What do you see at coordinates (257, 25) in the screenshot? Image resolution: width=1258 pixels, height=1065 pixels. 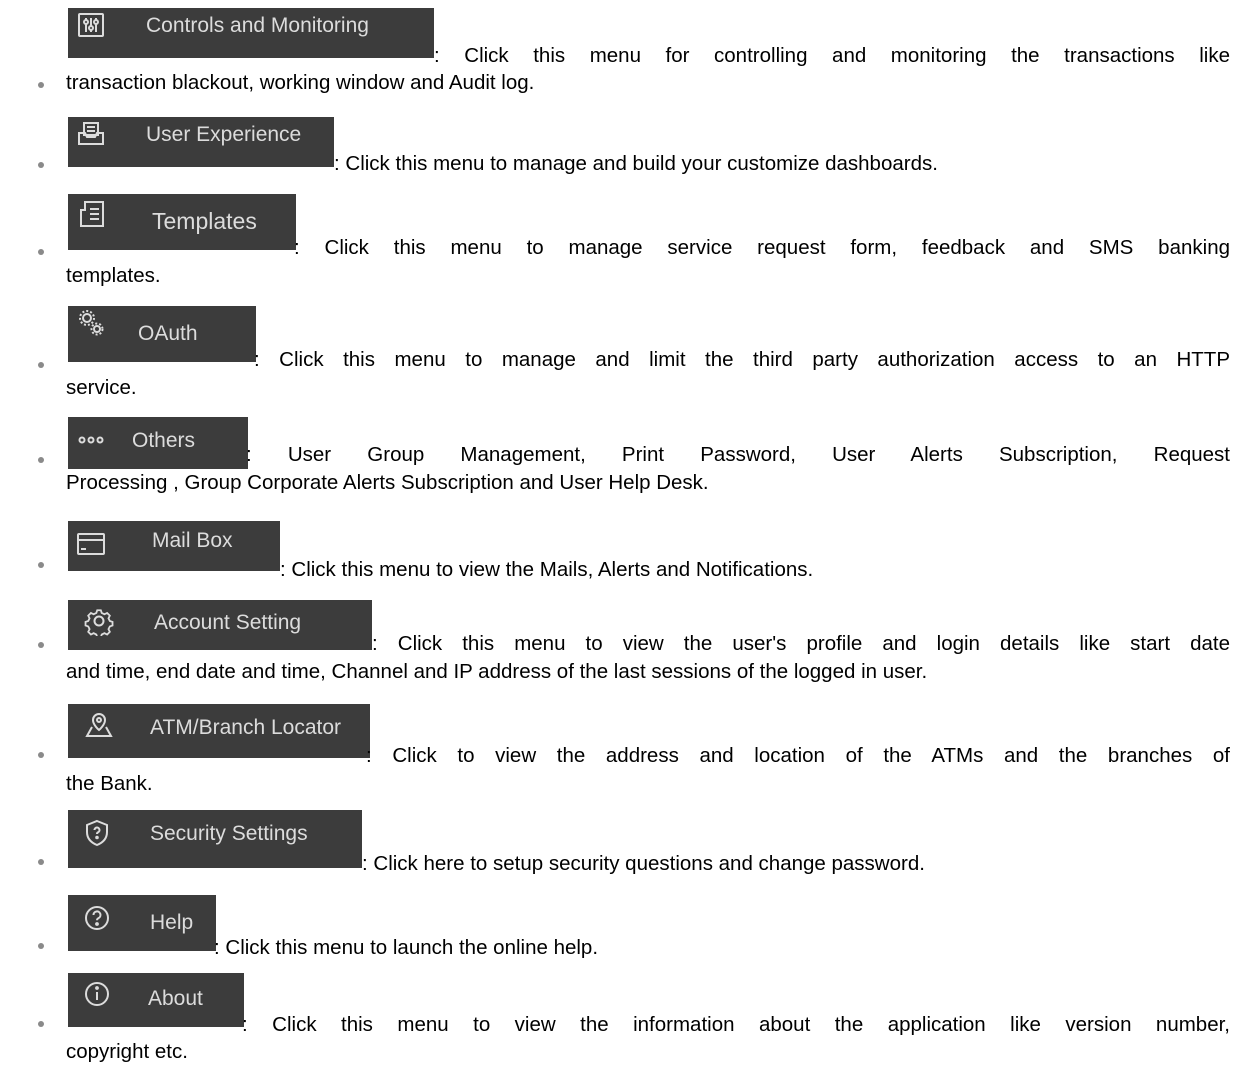 I see `menu-label: Controls and Monitoring` at bounding box center [257, 25].